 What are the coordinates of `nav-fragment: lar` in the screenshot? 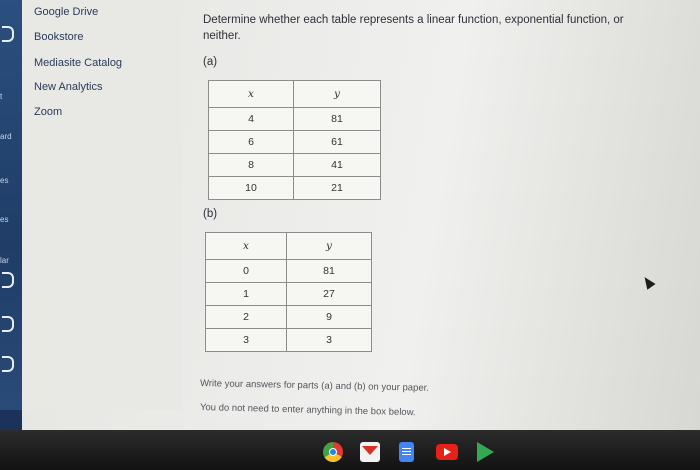 It's located at (4, 260).